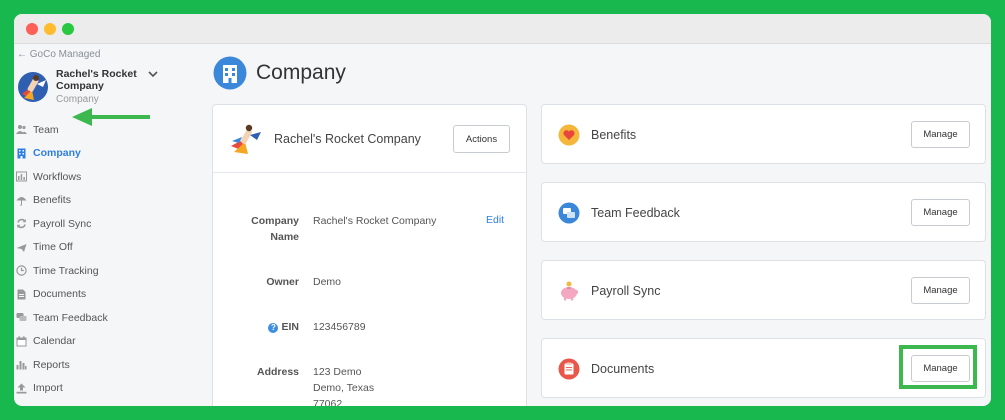 This screenshot has width=1005, height=420. I want to click on feature-card-payroll-sync: Payroll Sync Manage, so click(763, 290).